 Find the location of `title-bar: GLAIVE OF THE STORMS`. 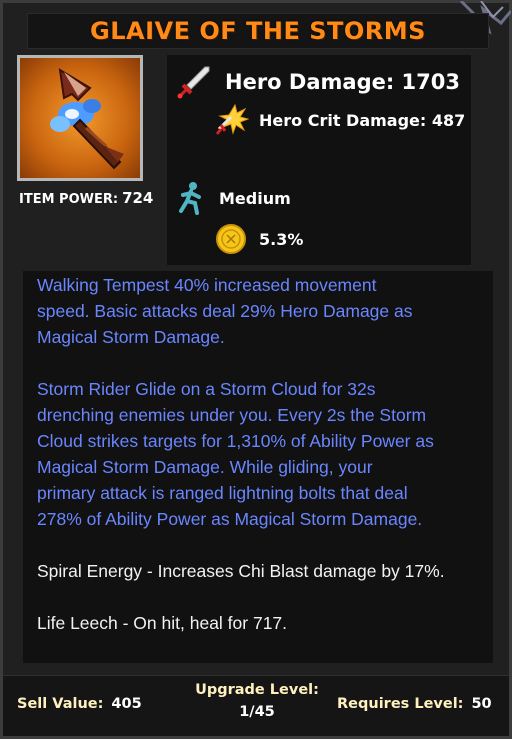

title-bar: GLAIVE OF THE STORMS is located at coordinates (258, 31).